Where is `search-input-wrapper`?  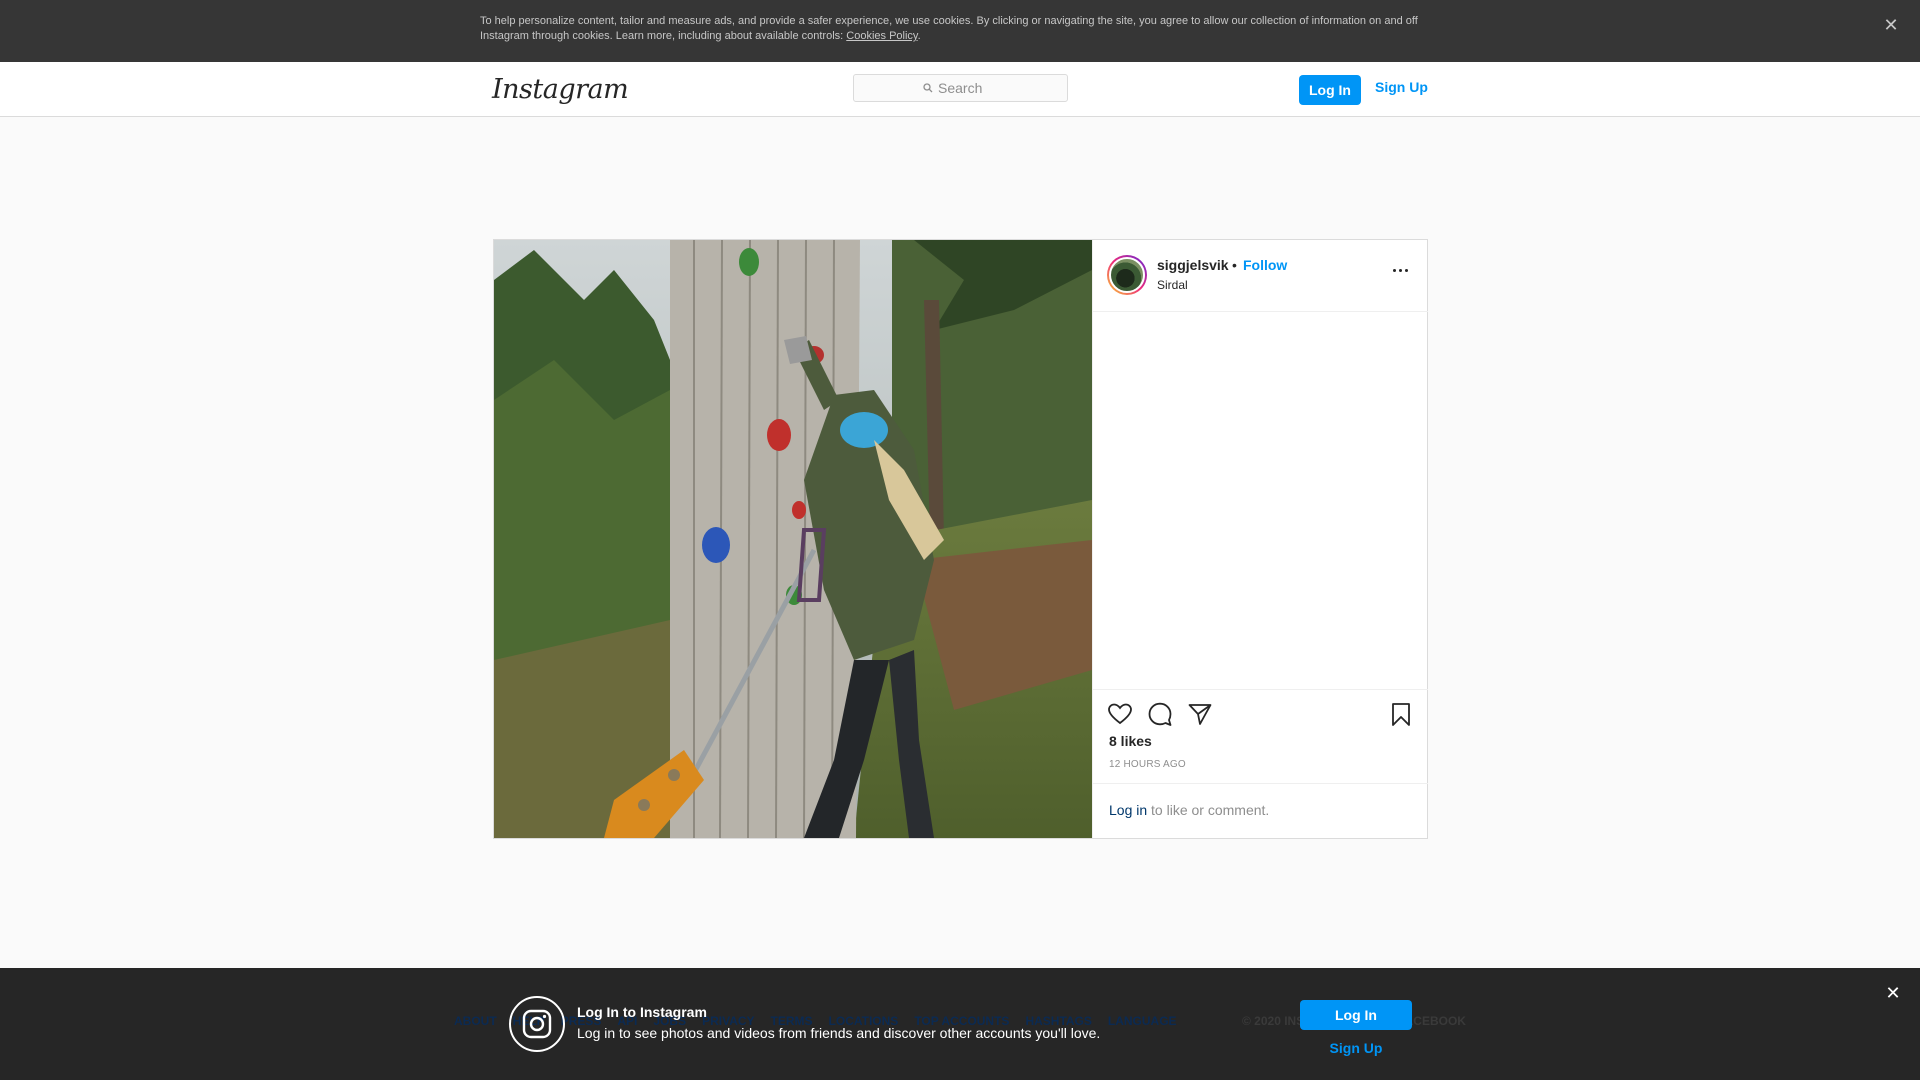
search-input-wrapper is located at coordinates (960, 88).